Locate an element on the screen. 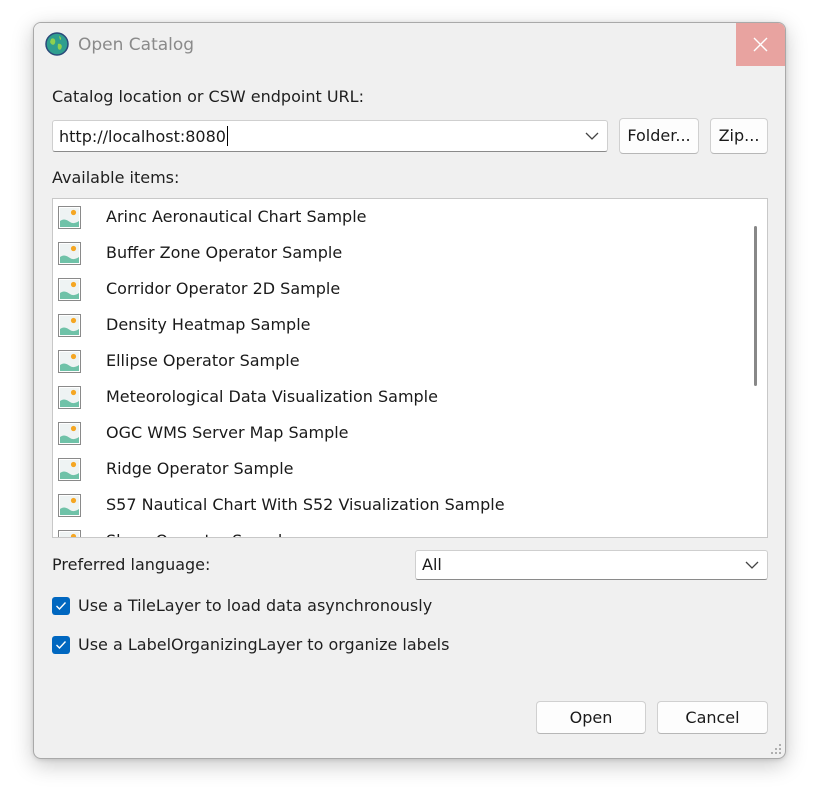 The image size is (818, 797). list-item: Arinc Aeronautical Chart Sample is located at coordinates (398, 217).